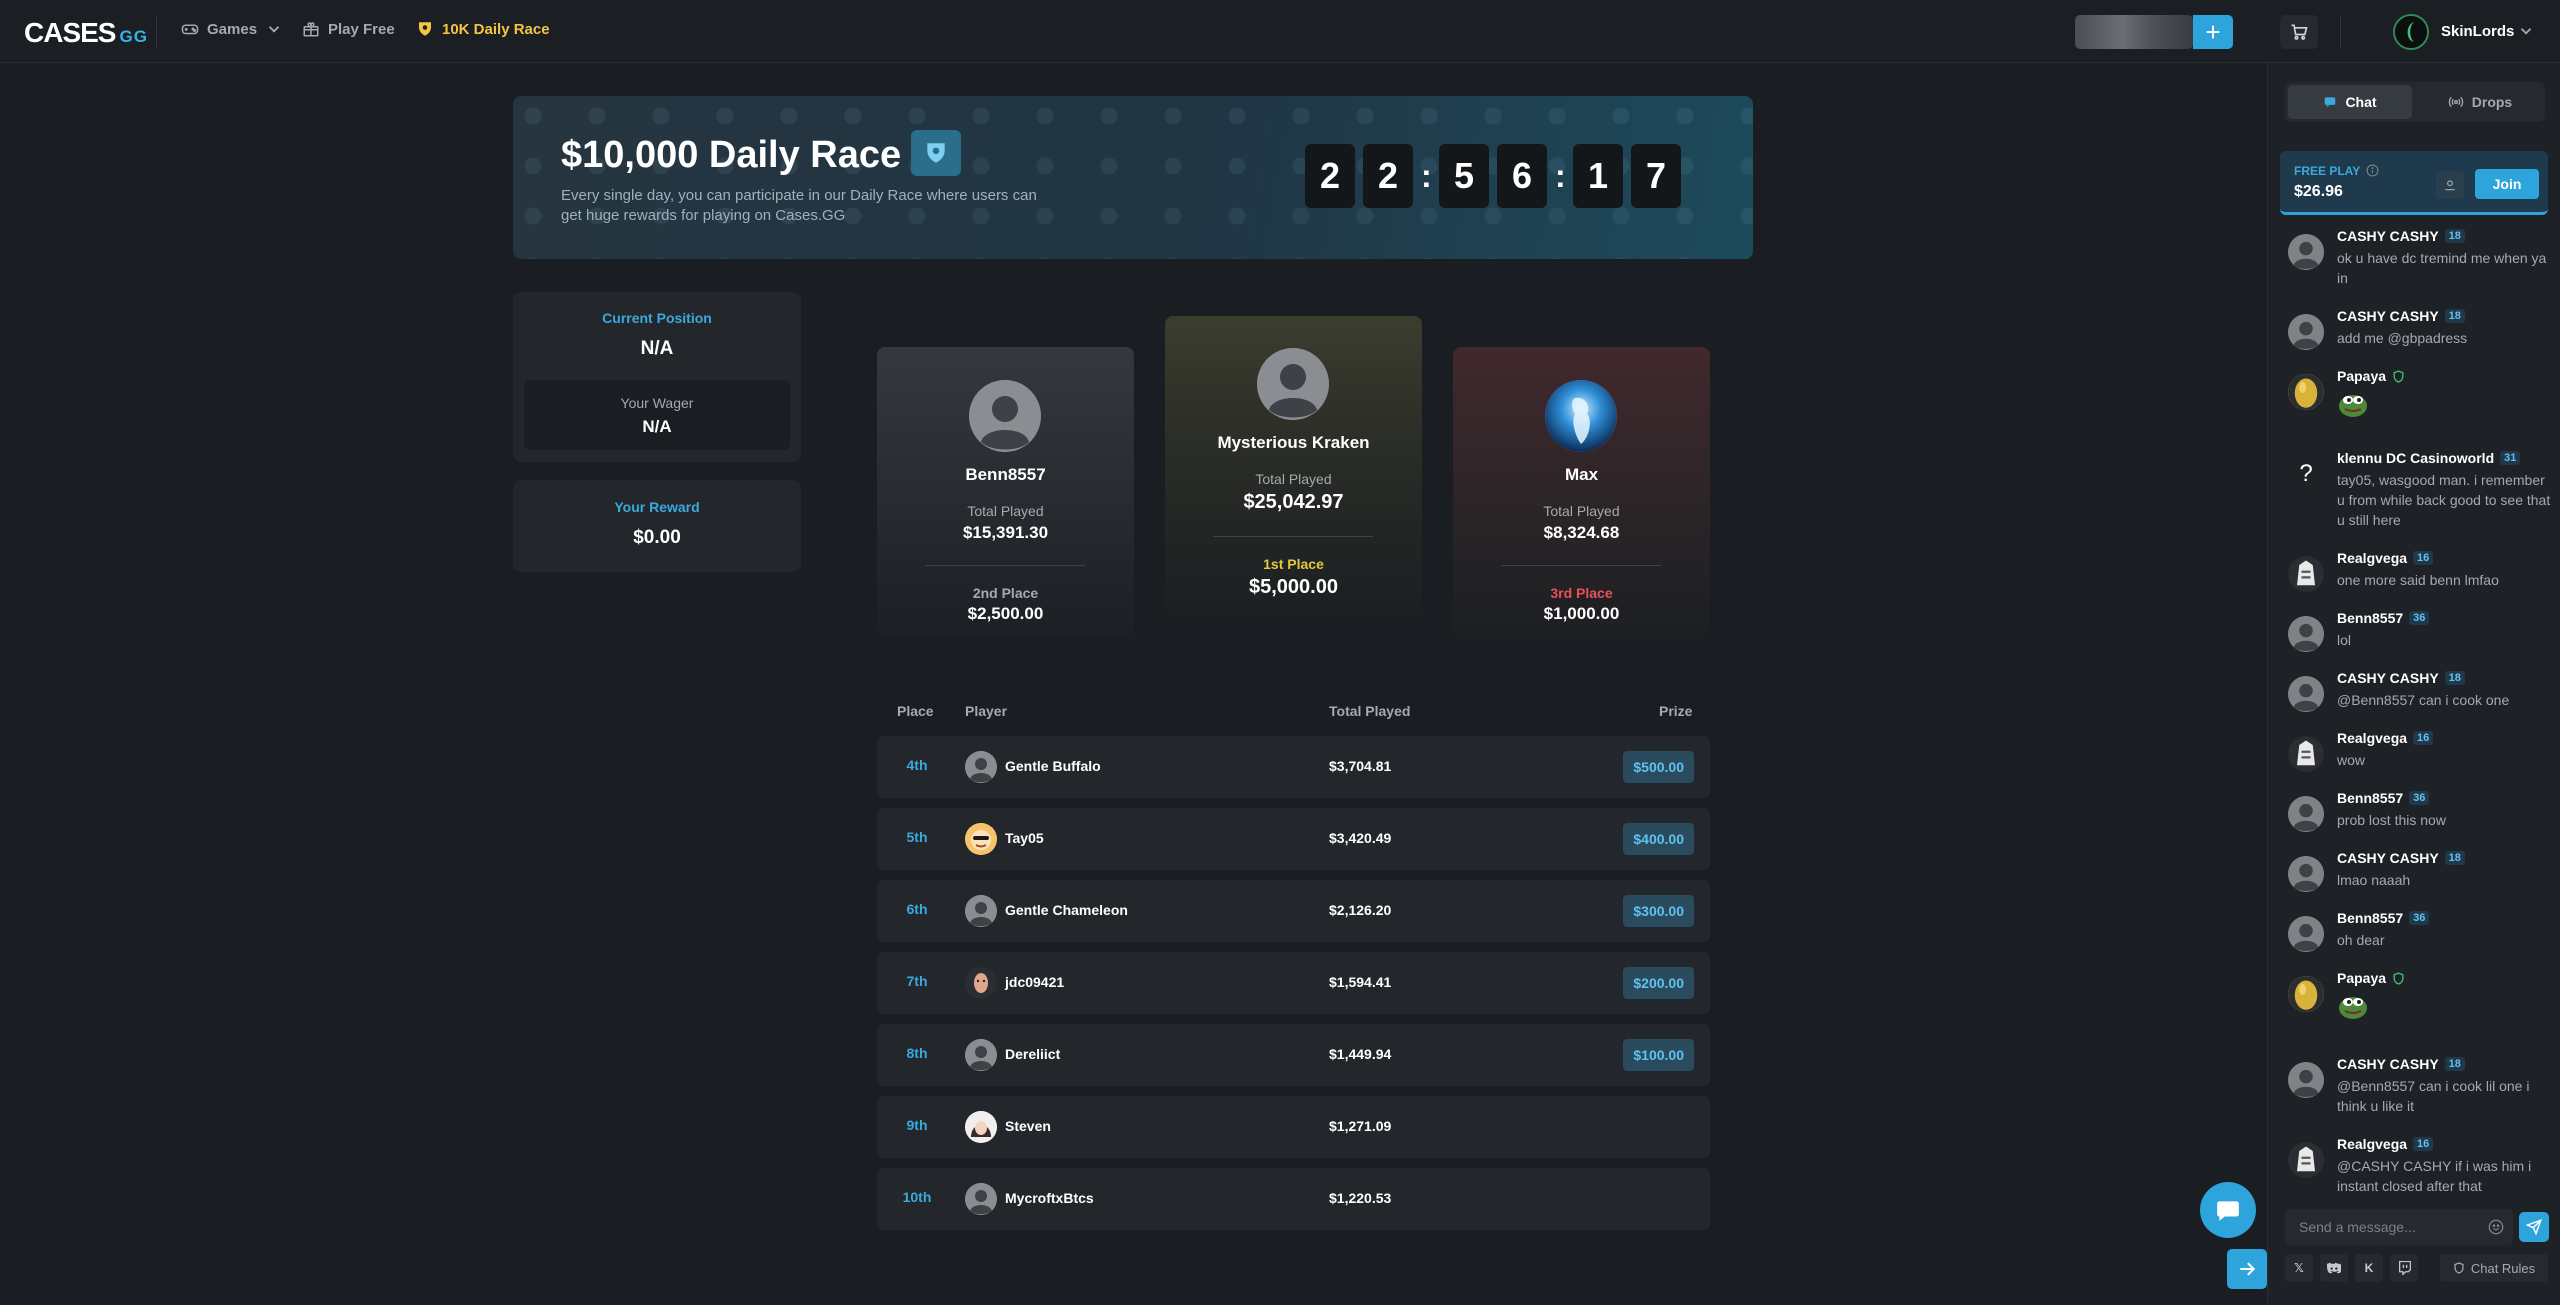 The height and width of the screenshot is (1305, 2560). What do you see at coordinates (1676, 711) in the screenshot?
I see `col-header-prize: Prize` at bounding box center [1676, 711].